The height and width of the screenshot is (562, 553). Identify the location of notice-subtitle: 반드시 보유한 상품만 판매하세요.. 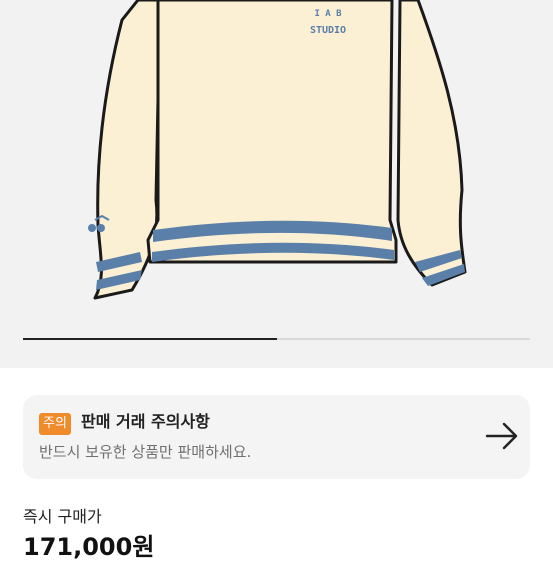
(145, 452).